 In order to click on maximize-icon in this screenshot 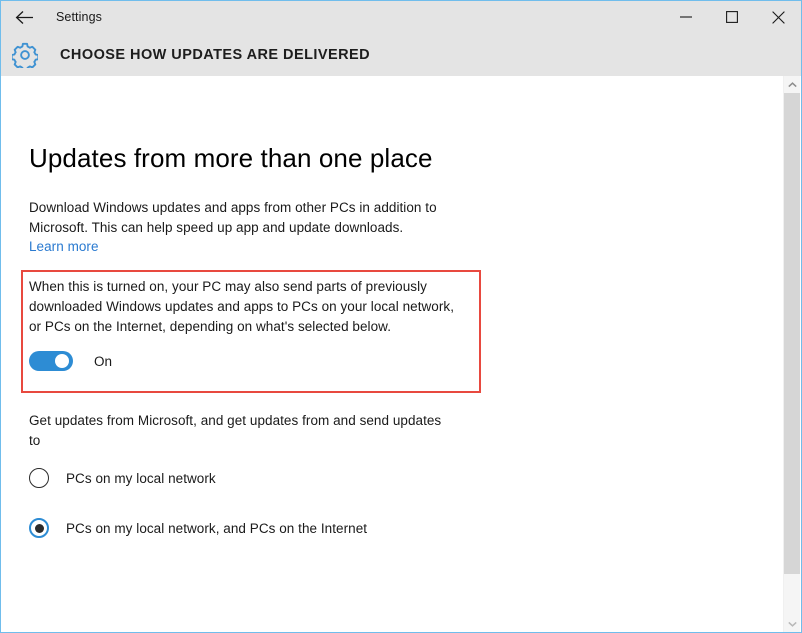, I will do `click(732, 17)`.